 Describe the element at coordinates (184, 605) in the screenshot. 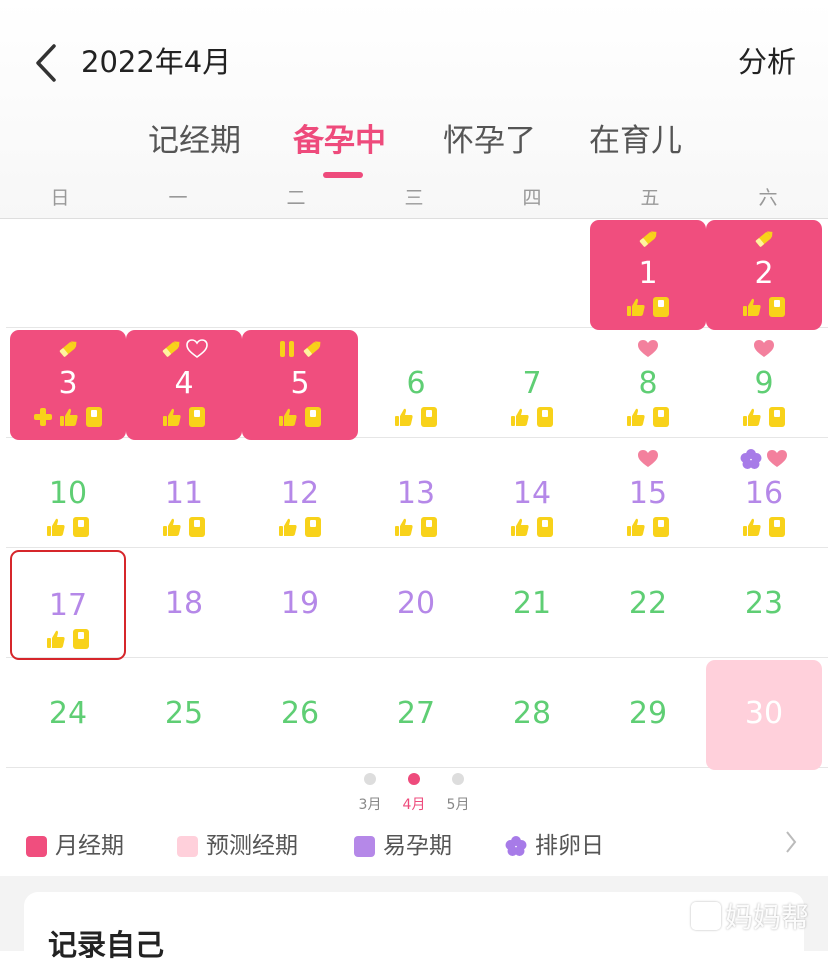

I see `calendar-day: 18` at that location.